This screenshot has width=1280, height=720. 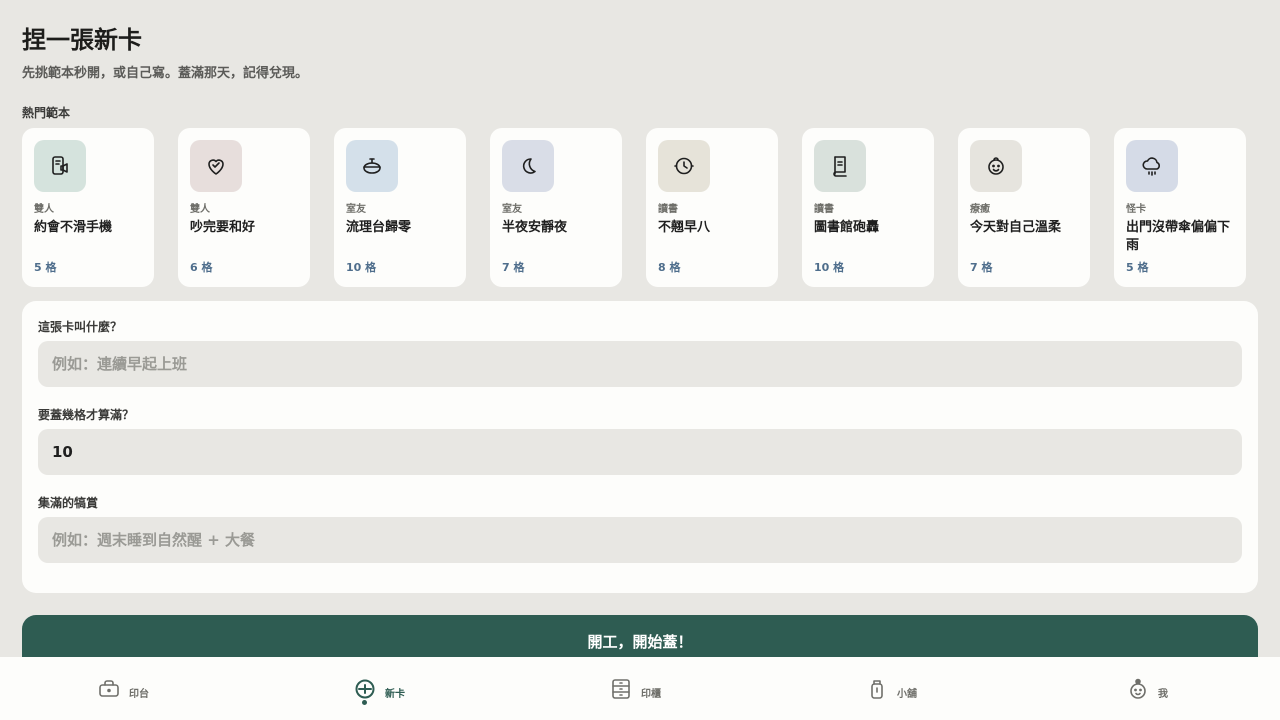 What do you see at coordinates (201, 267) in the screenshot?
I see `template-count: 6 格` at bounding box center [201, 267].